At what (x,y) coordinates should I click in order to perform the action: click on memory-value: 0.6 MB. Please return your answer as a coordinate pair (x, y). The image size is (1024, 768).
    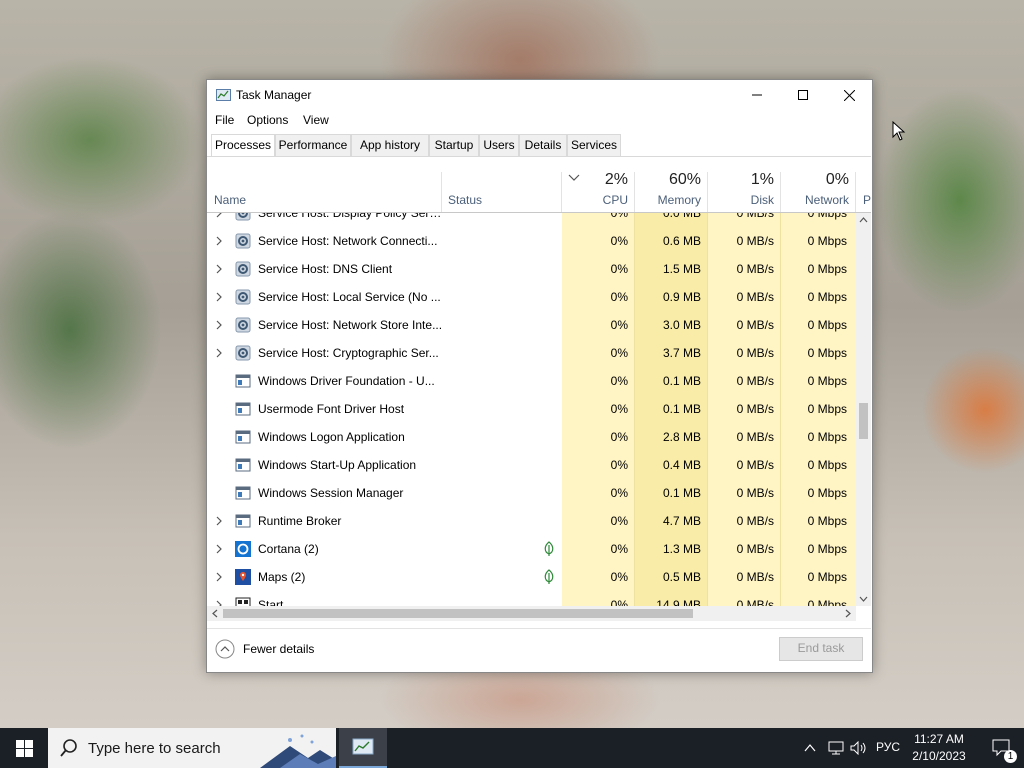
    Looking at the image, I should click on (681, 241).